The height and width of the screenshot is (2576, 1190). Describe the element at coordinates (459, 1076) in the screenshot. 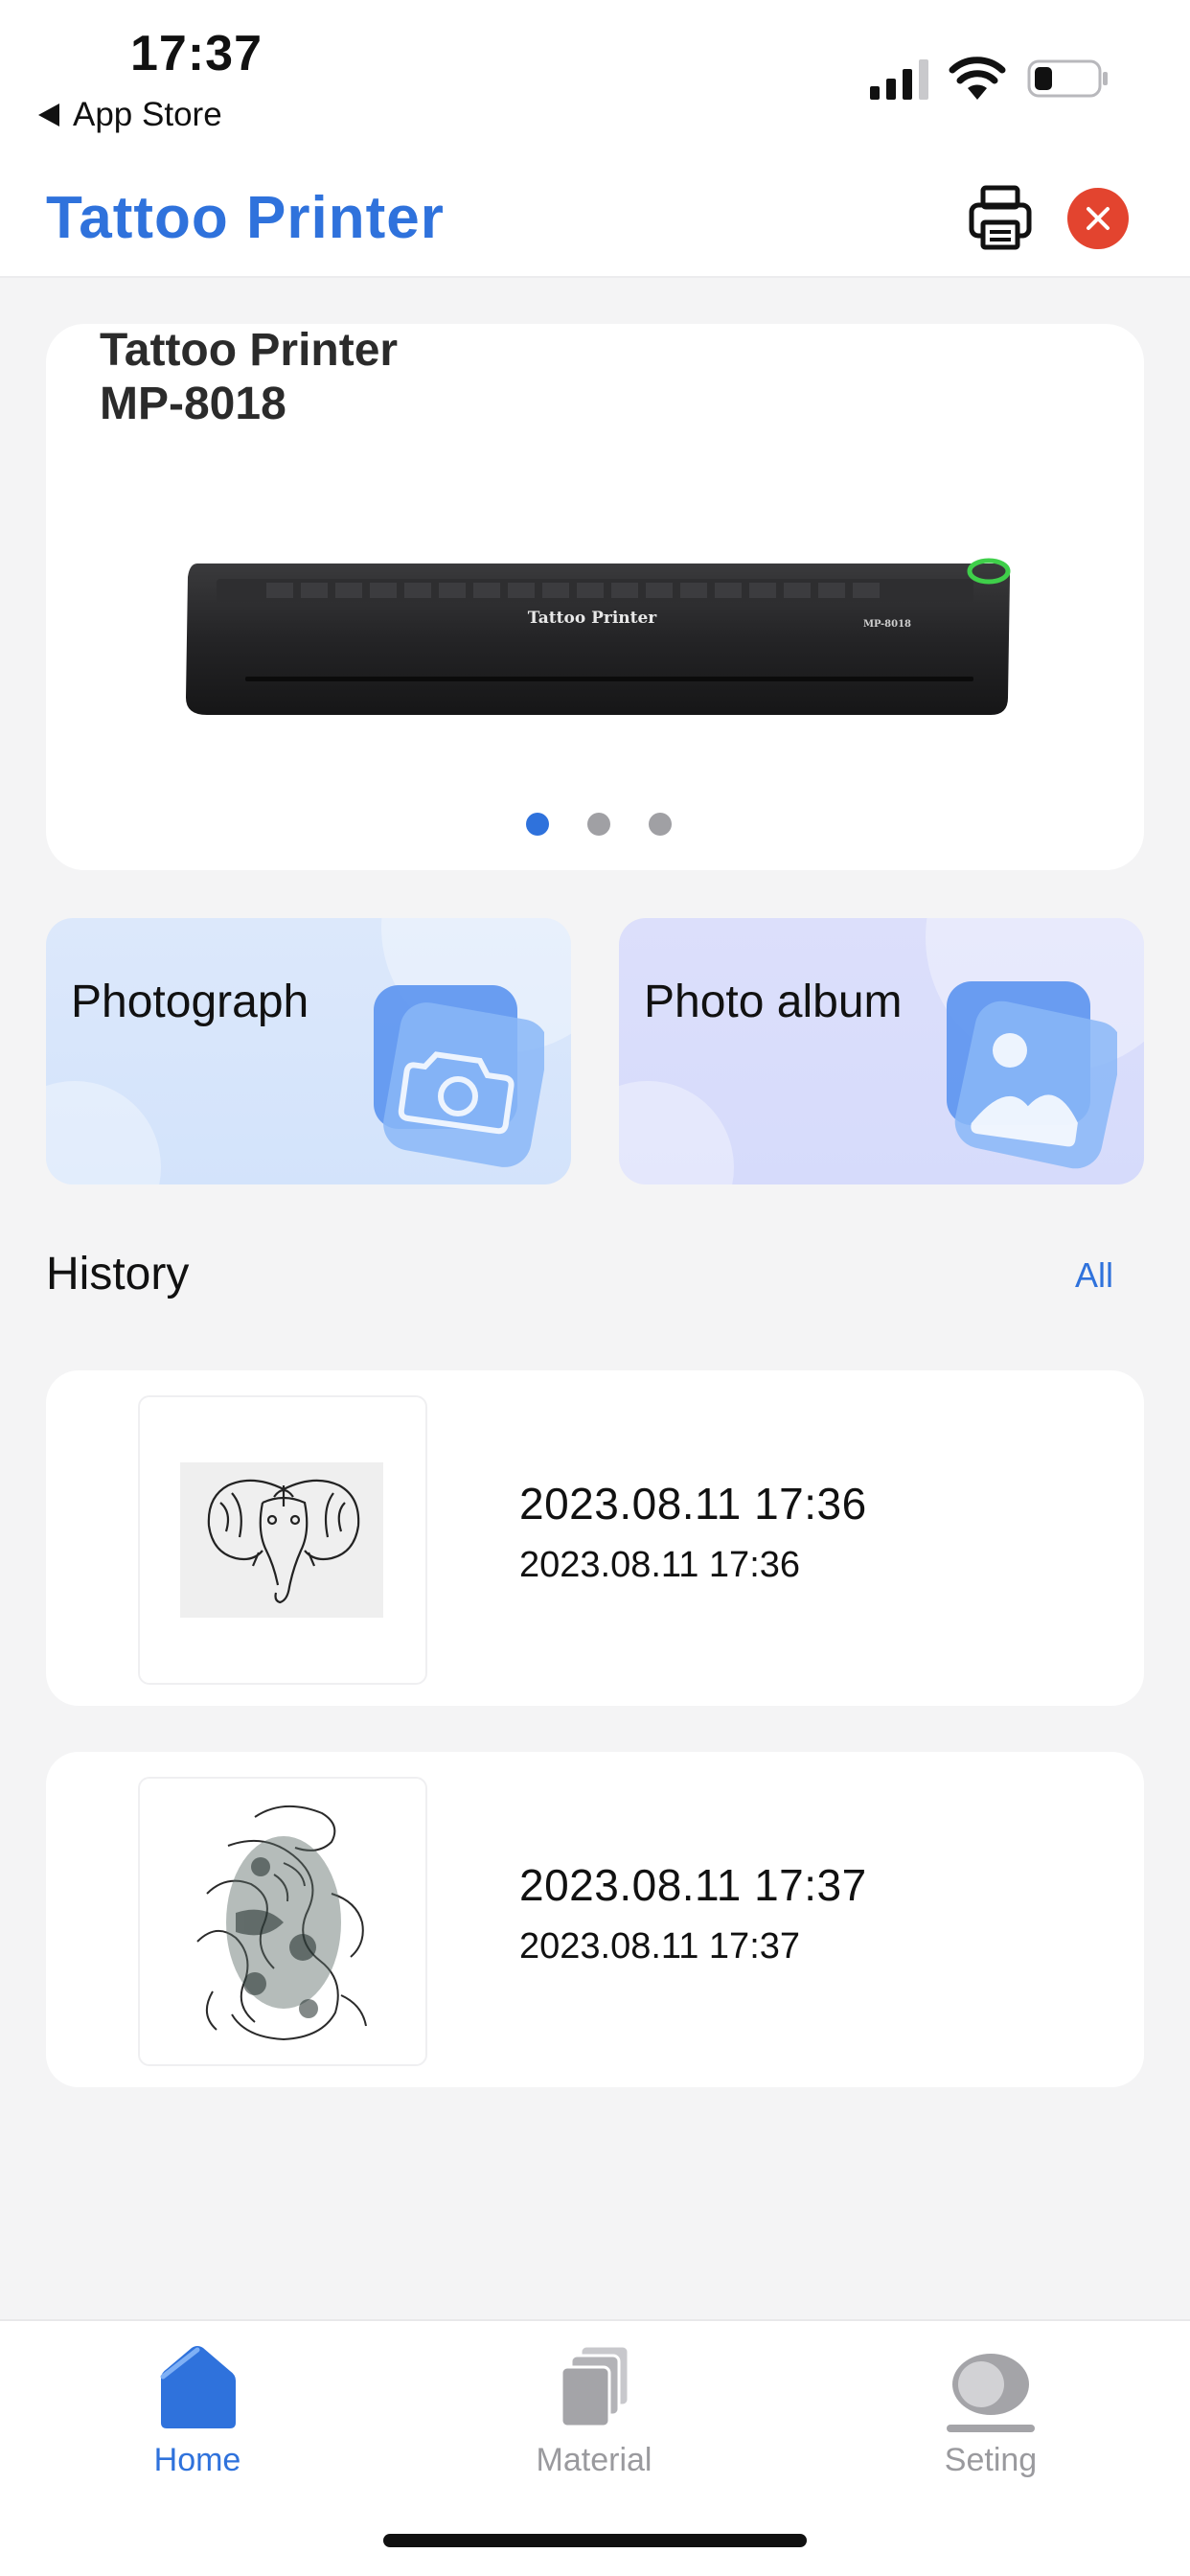

I see `camera-icon` at that location.